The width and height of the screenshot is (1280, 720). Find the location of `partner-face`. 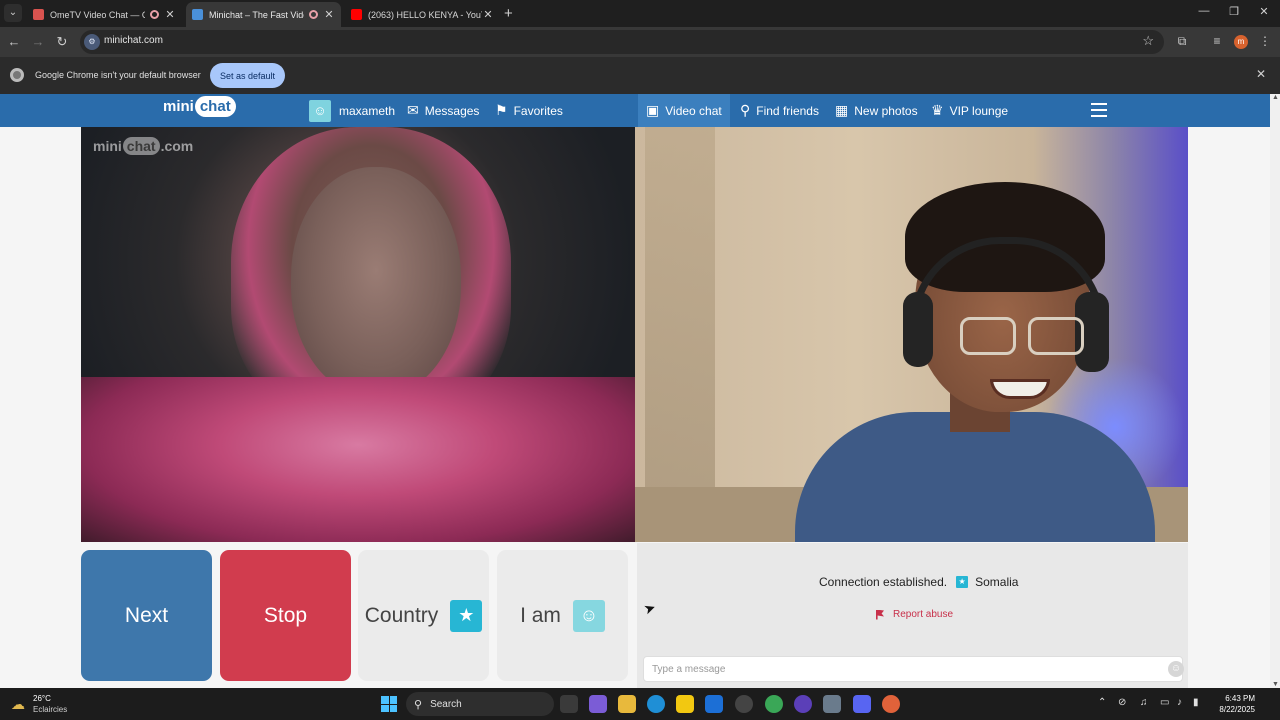

partner-face is located at coordinates (376, 282).